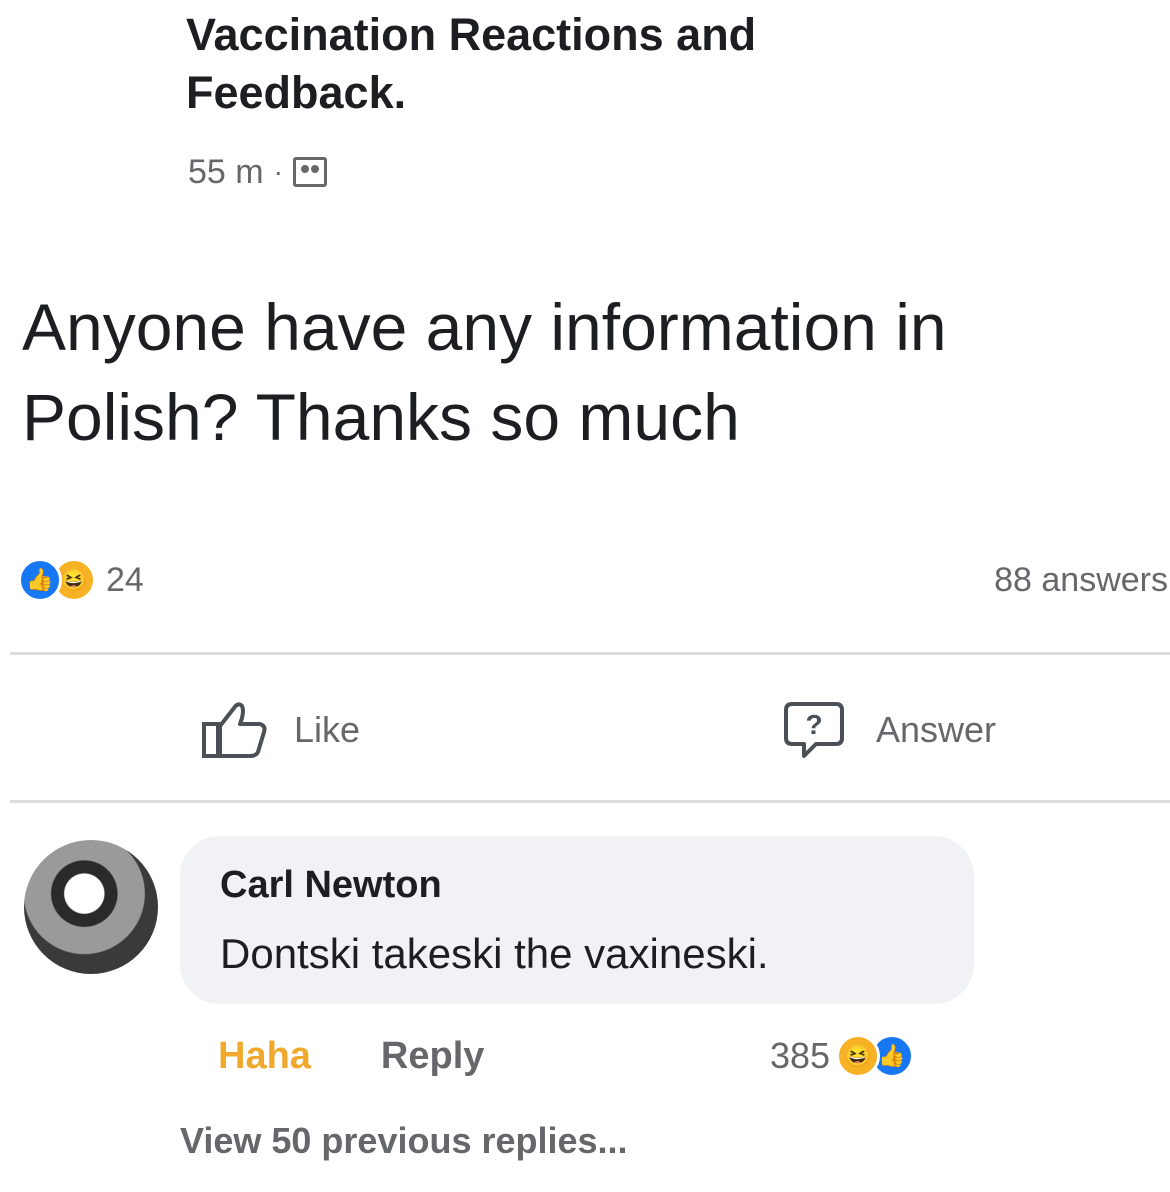 The image size is (1170, 1192). Describe the element at coordinates (858, 1056) in the screenshot. I see `haha-reaction-icon: 😆` at that location.